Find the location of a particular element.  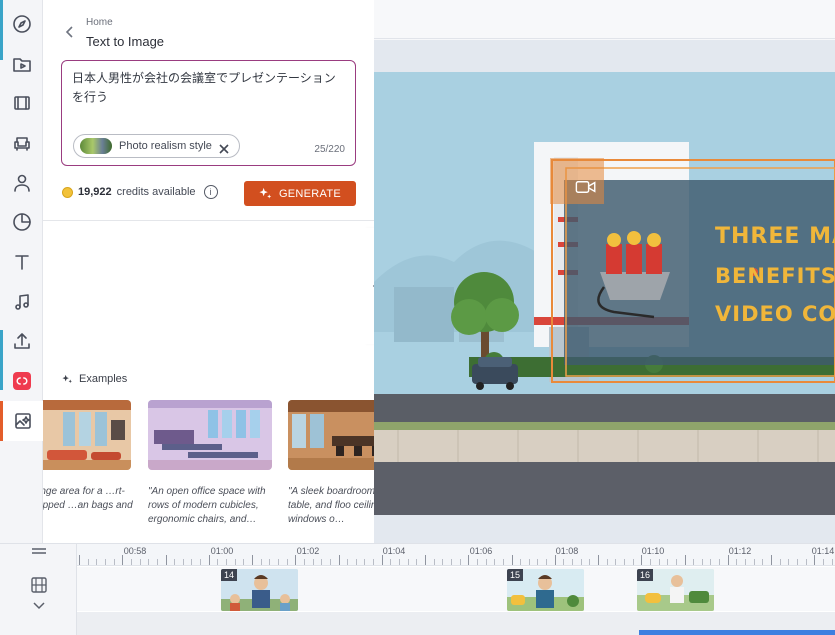

audio-track is located at coordinates (456, 623).